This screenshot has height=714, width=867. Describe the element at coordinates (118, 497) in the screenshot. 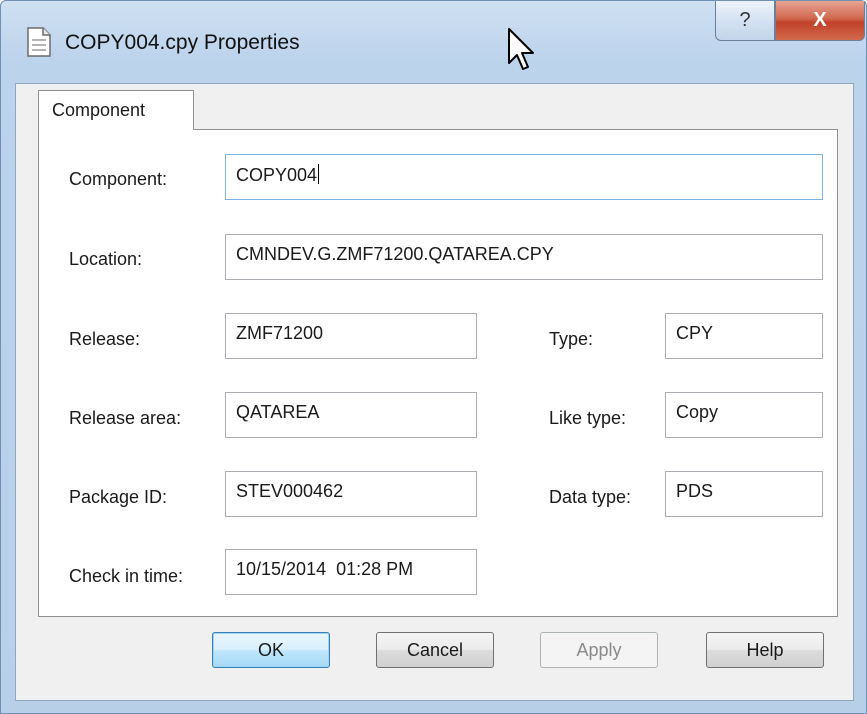

I see `package-id-label: Package ID:` at that location.